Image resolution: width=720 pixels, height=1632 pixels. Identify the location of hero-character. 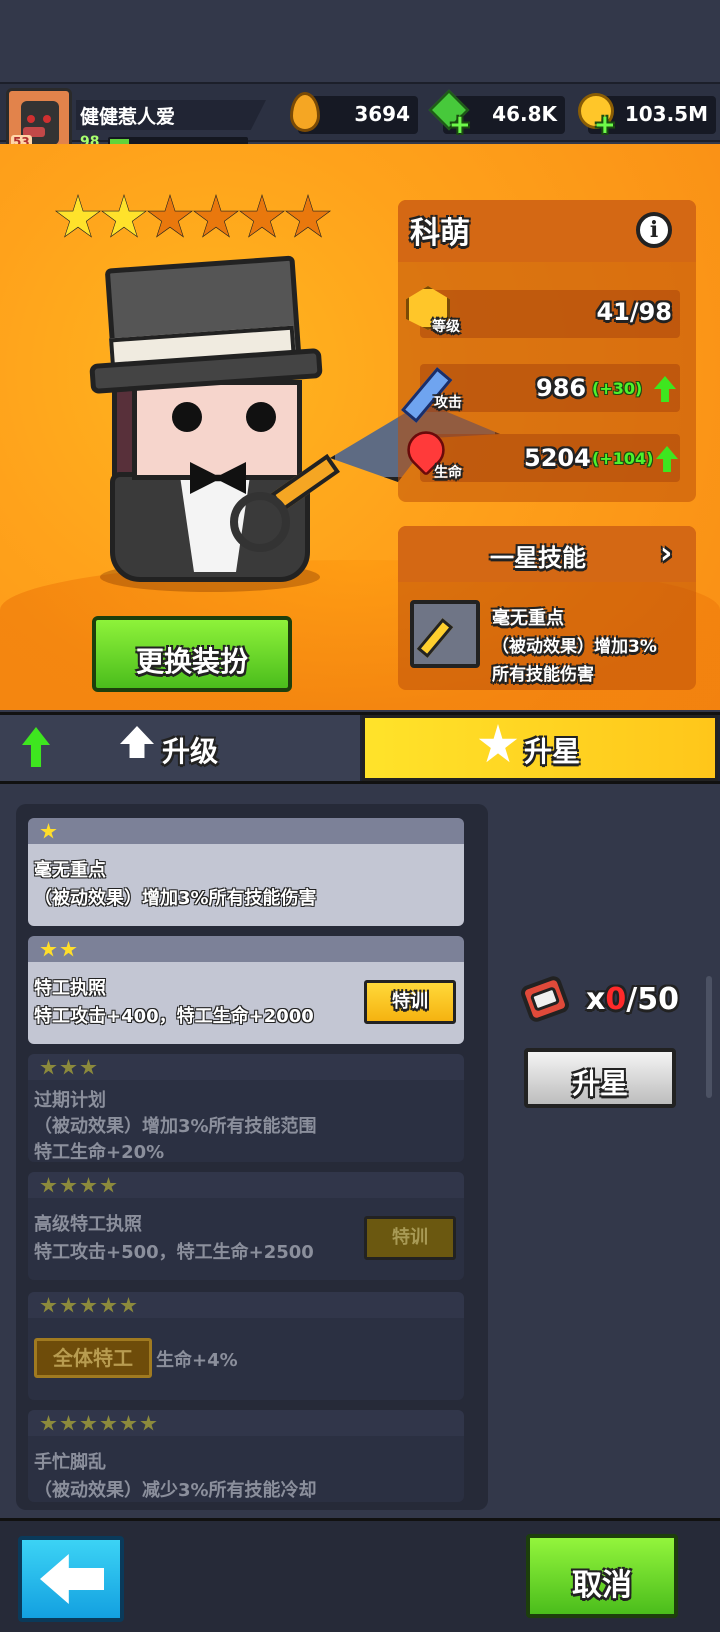
(290, 428).